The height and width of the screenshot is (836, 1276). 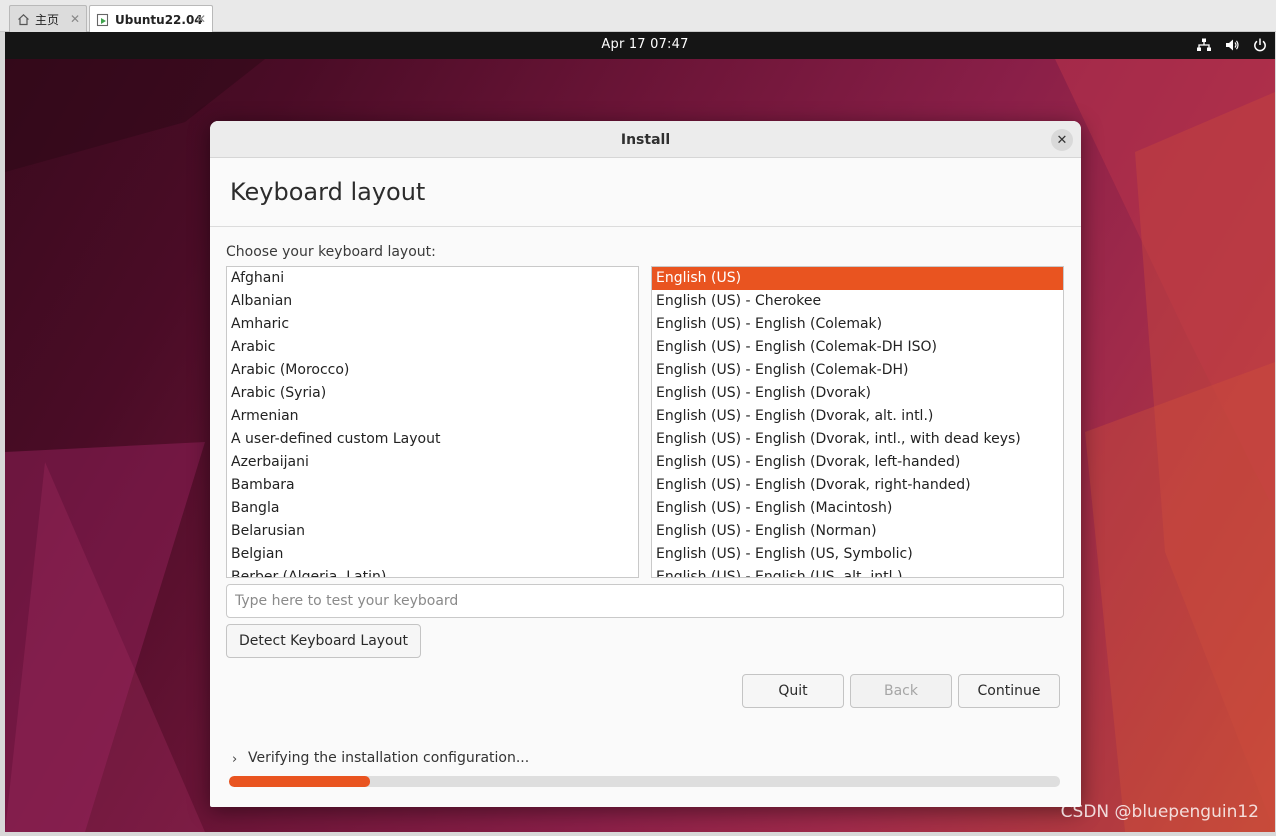 What do you see at coordinates (432, 531) in the screenshot?
I see `layout-list-item: Belarusian` at bounding box center [432, 531].